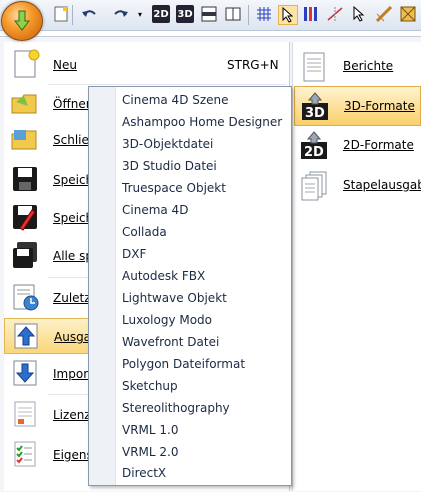  Describe the element at coordinates (253, 65) in the screenshot. I see `shortcut-label: STRG+N` at that location.